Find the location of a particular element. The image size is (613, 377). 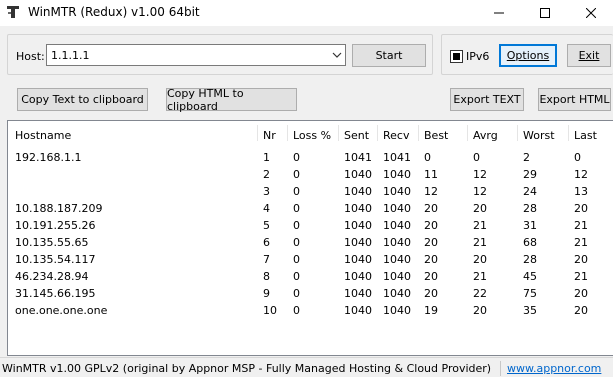

minimize-button is located at coordinates (498, 13).